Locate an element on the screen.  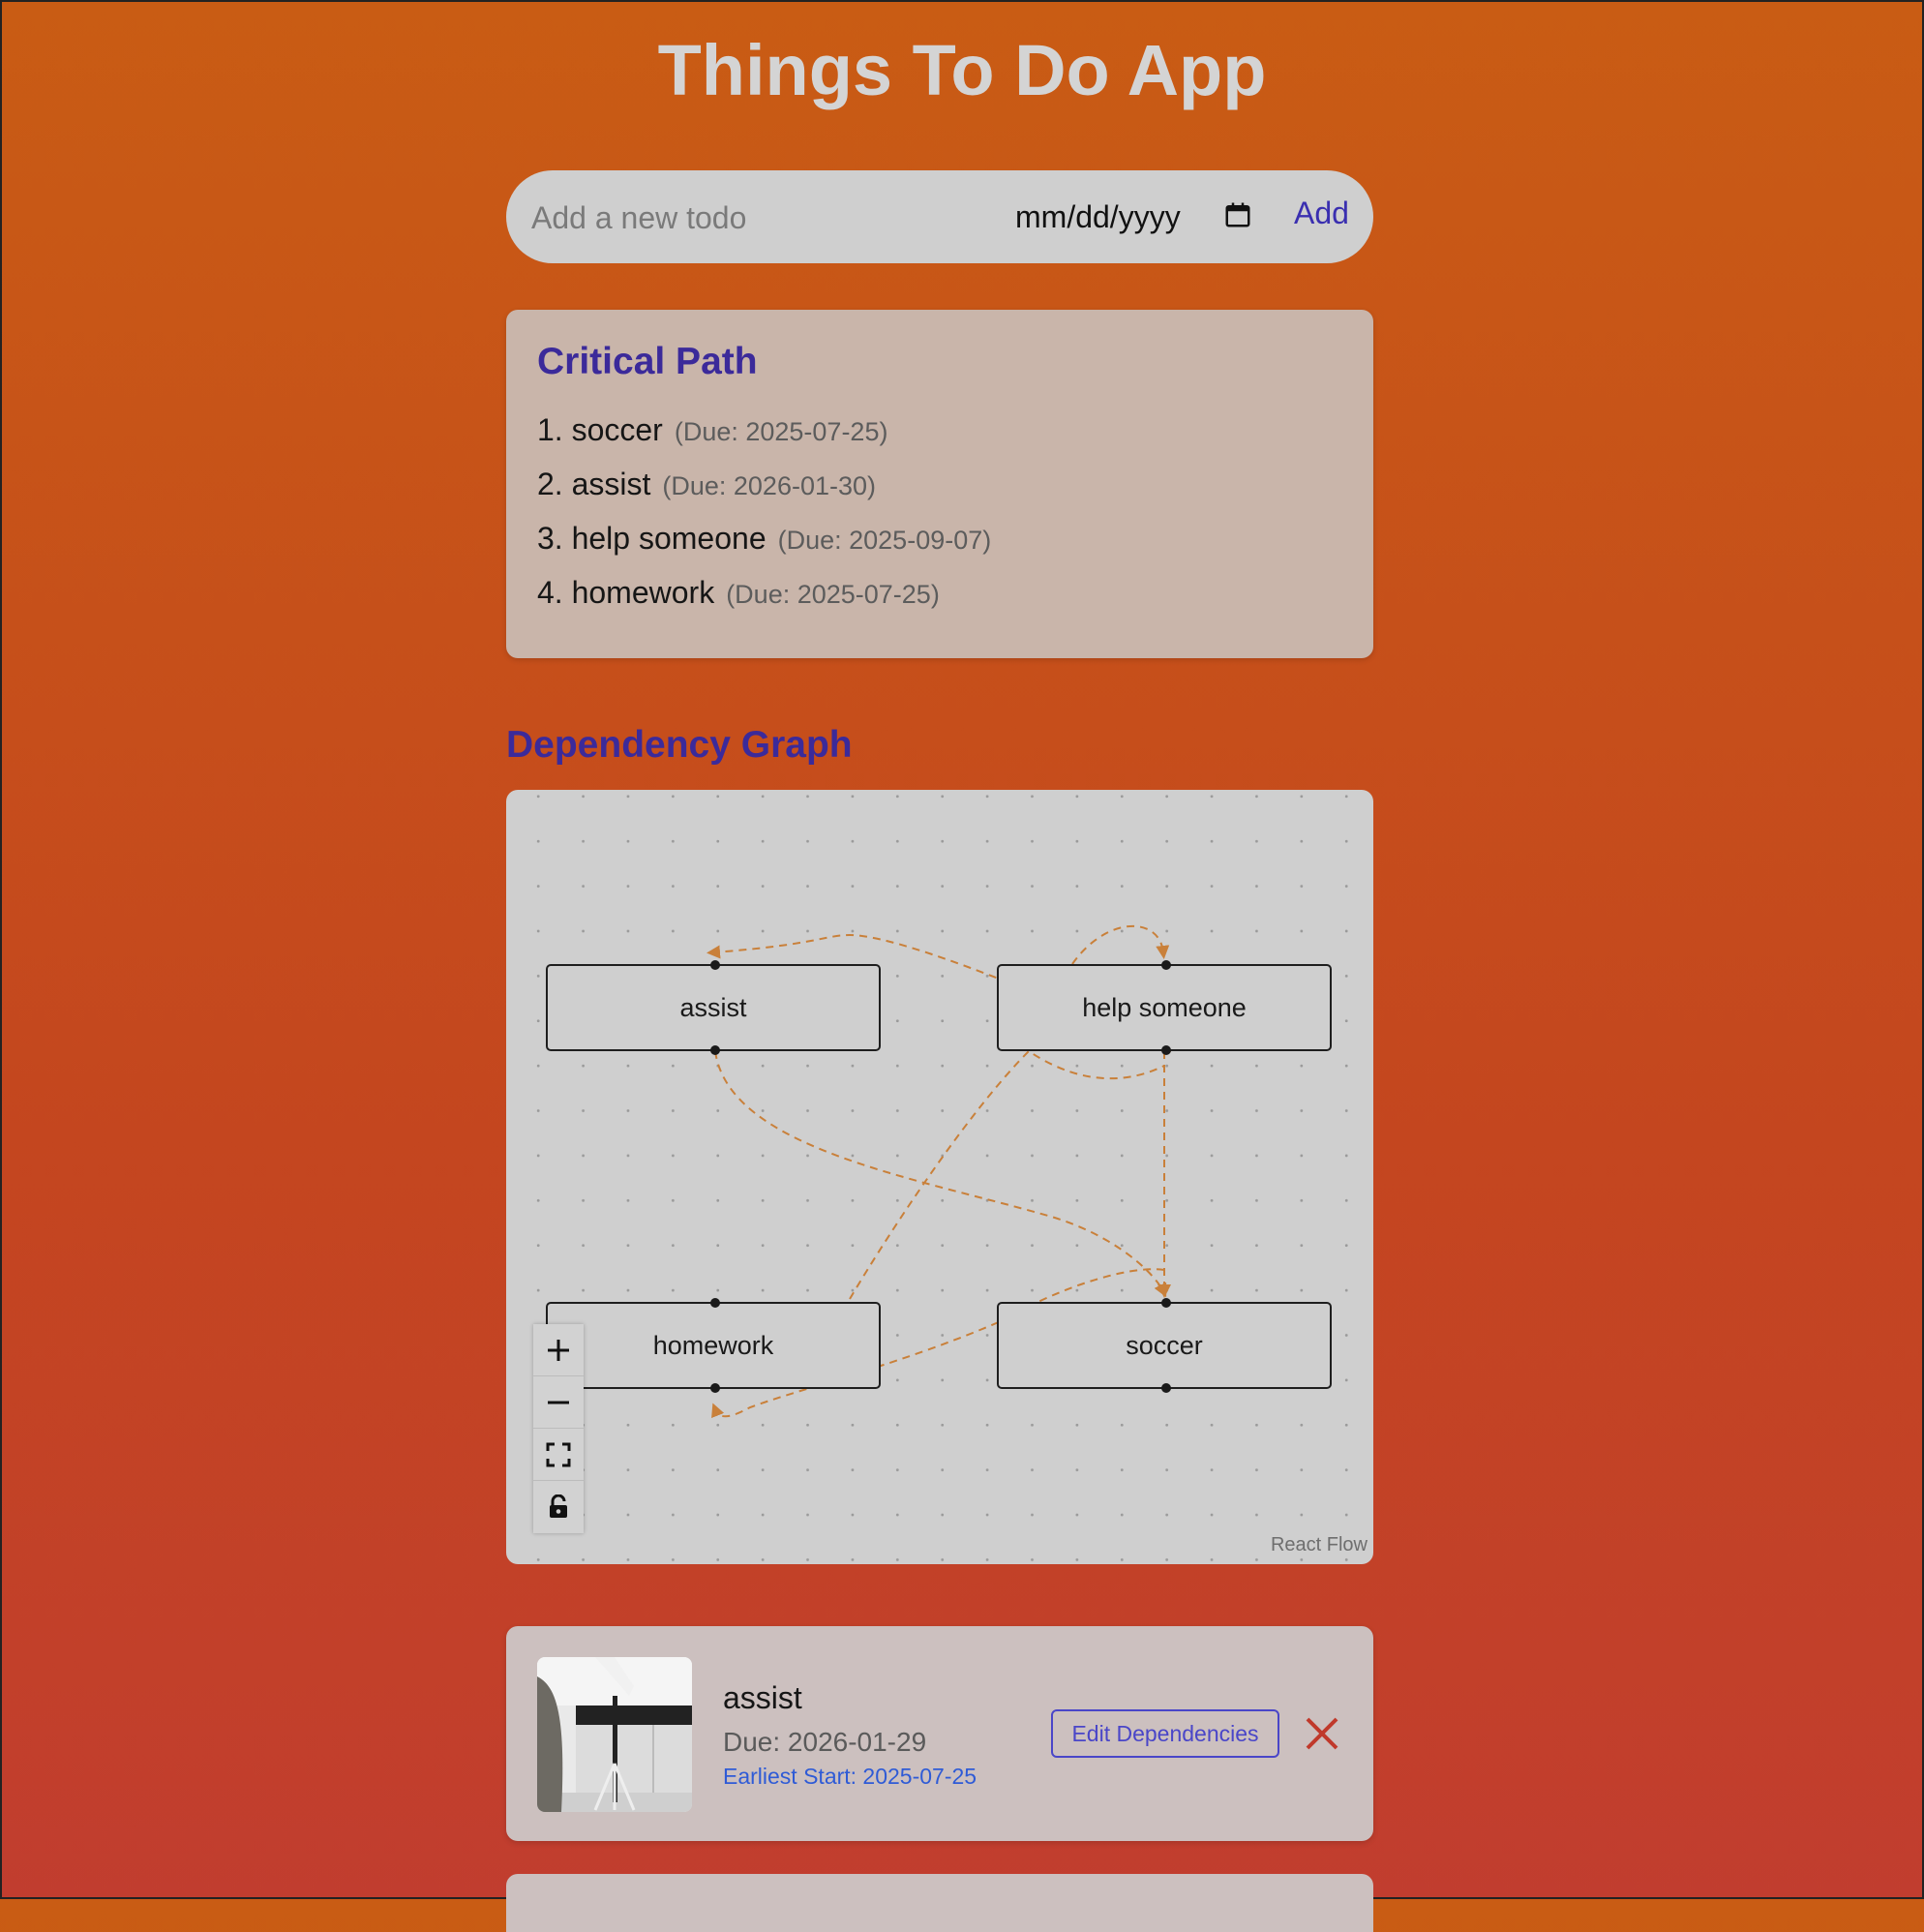
zoom-in-button is located at coordinates (558, 1350).